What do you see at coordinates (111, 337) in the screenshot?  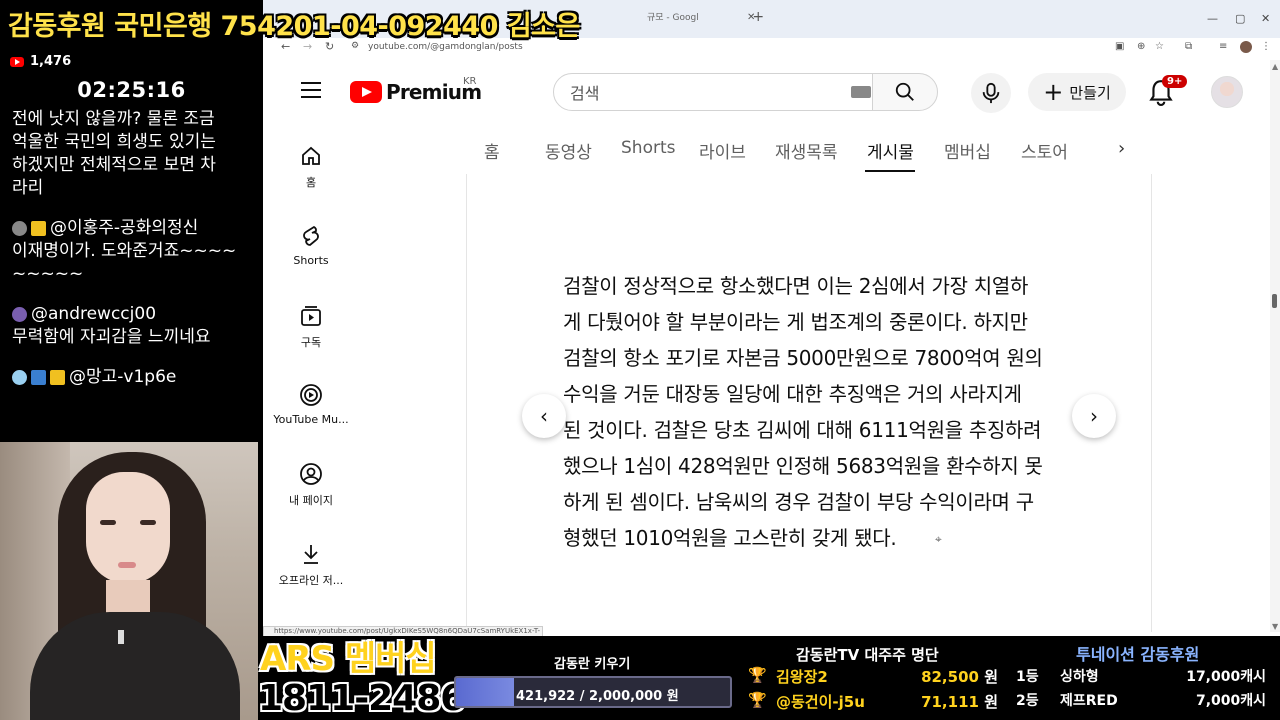 I see `chat-line: 무력함에 자괴감을 느끼네요` at bounding box center [111, 337].